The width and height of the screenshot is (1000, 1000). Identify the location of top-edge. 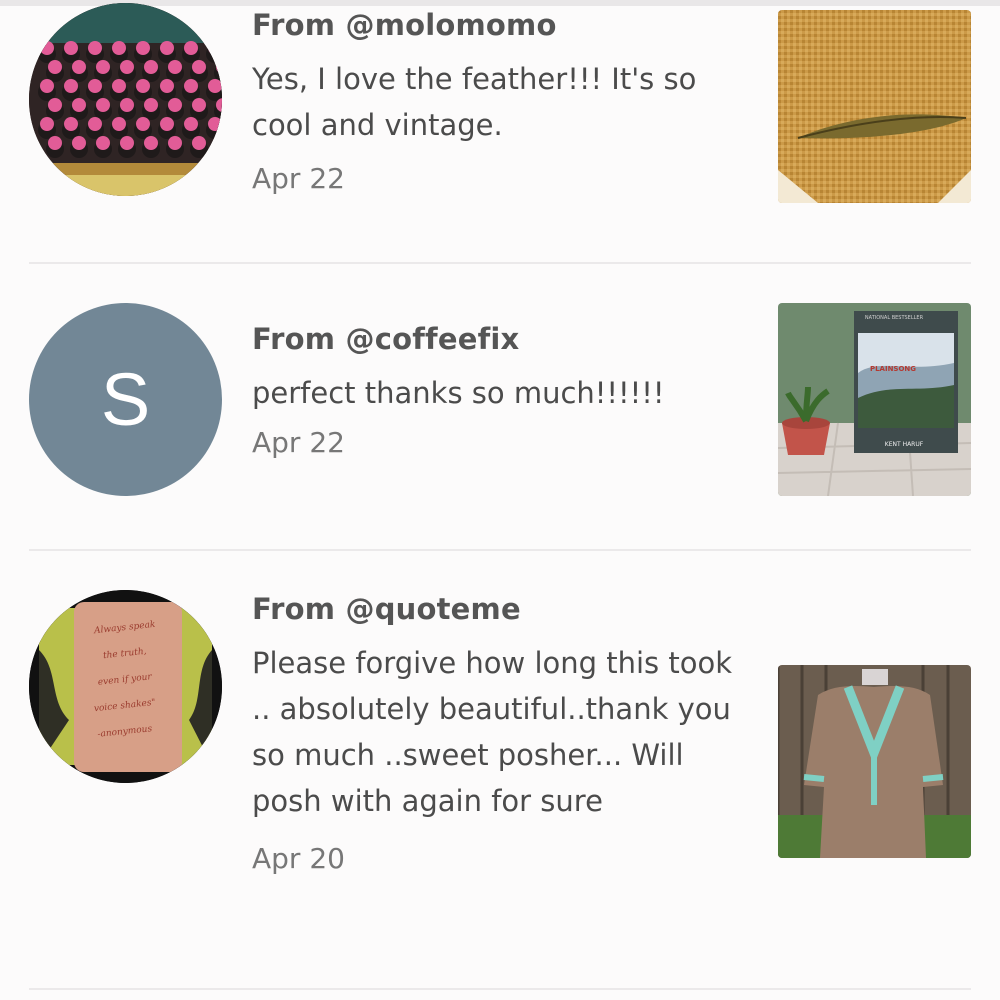
(500, 3).